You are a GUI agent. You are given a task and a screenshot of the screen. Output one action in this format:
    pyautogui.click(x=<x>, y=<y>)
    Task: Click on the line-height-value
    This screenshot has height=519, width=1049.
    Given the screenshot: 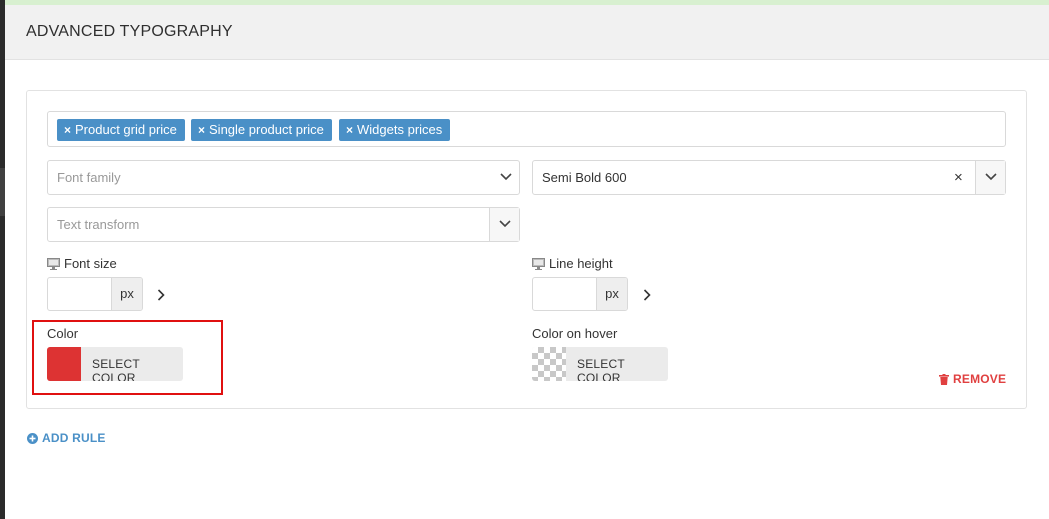 What is the action you would take?
    pyautogui.click(x=564, y=294)
    